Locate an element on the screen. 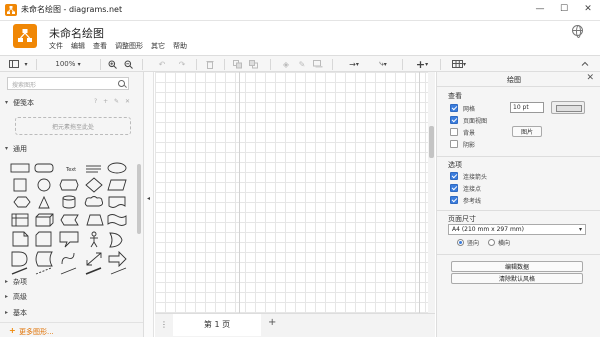 The width and height of the screenshot is (600, 337). fill-color-icon: ◈ is located at coordinates (286, 64).